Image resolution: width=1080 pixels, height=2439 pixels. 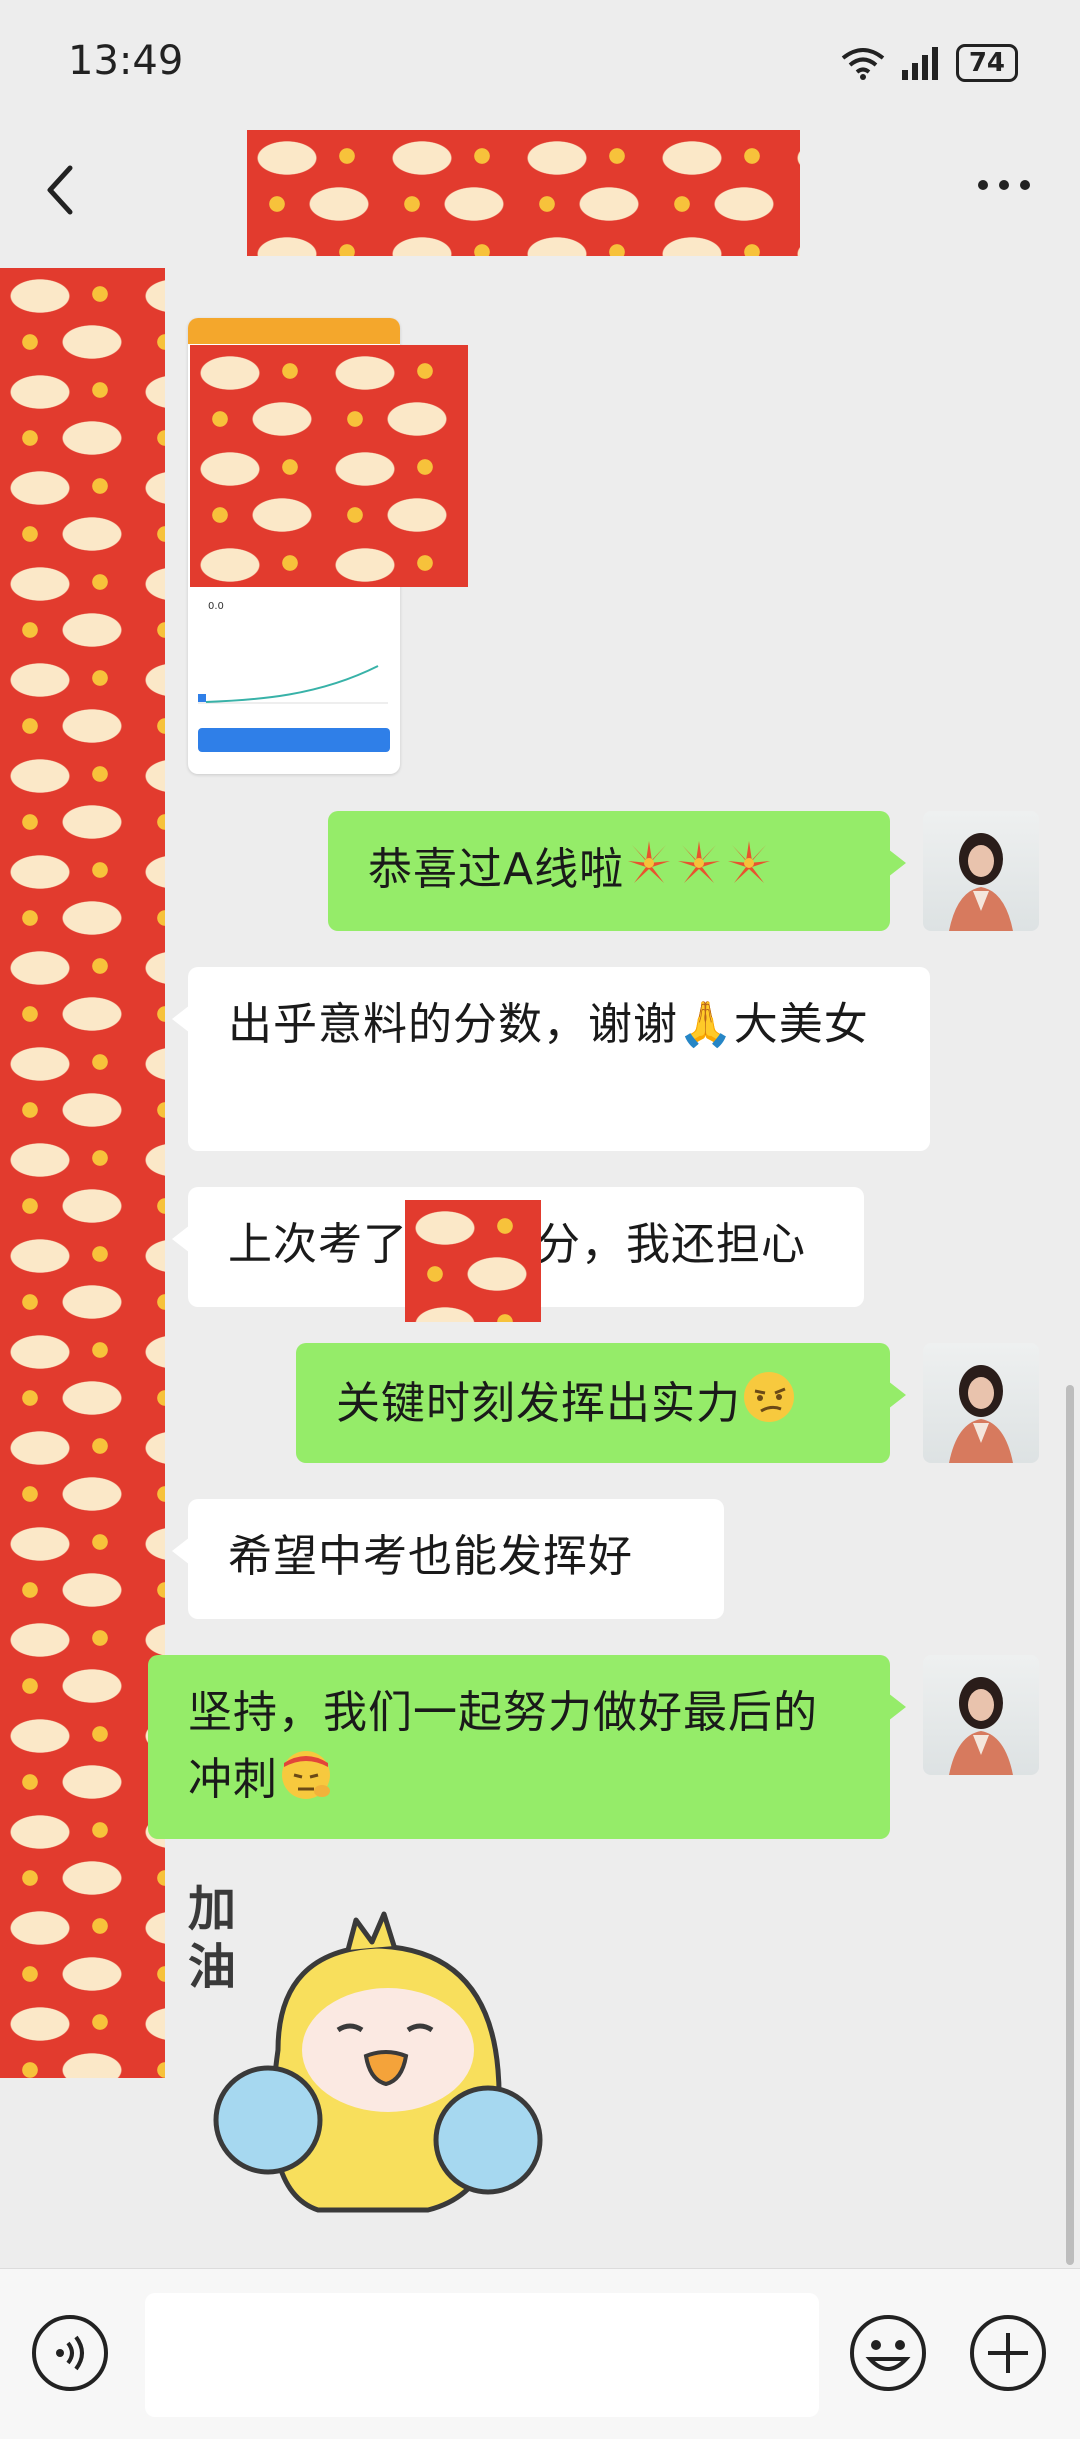 What do you see at coordinates (496, 869) in the screenshot?
I see `message-text: 恭喜过A线啦` at bounding box center [496, 869].